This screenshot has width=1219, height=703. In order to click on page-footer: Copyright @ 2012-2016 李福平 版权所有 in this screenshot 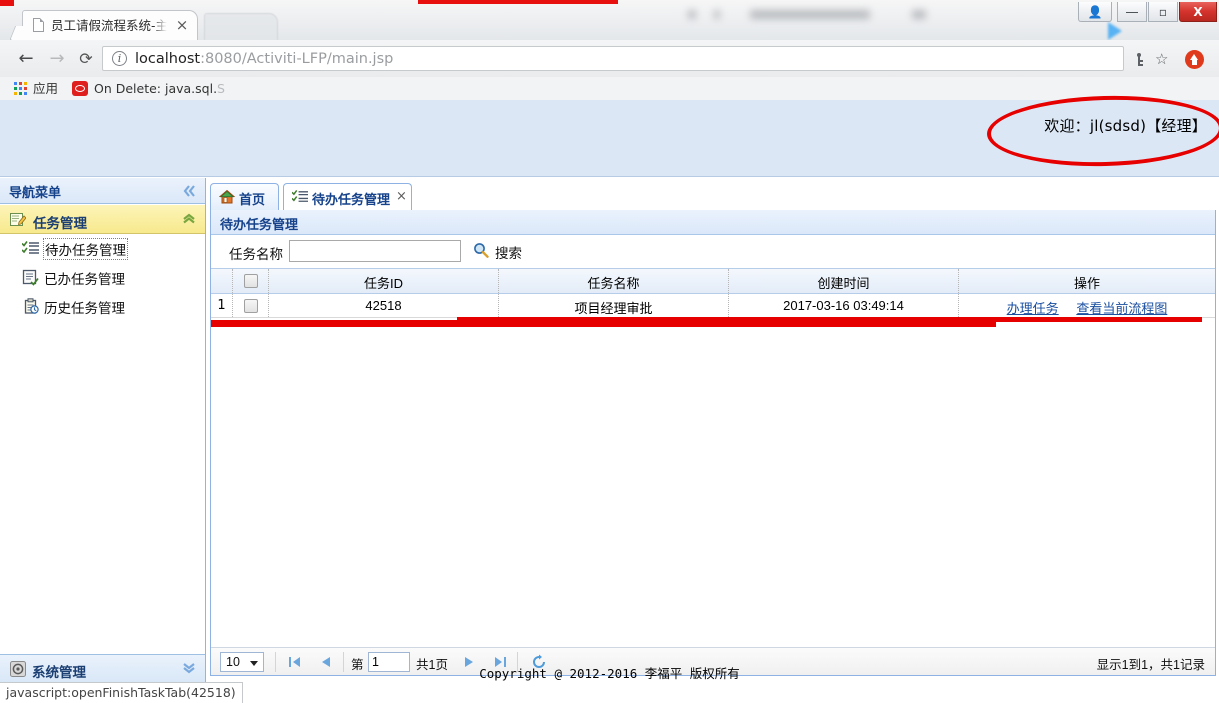, I will do `click(609, 673)`.